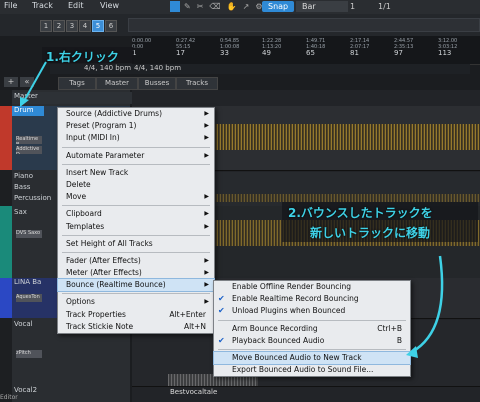  I want to click on annotation-step2-line2: 新しいトラックに移動, so click(370, 233).